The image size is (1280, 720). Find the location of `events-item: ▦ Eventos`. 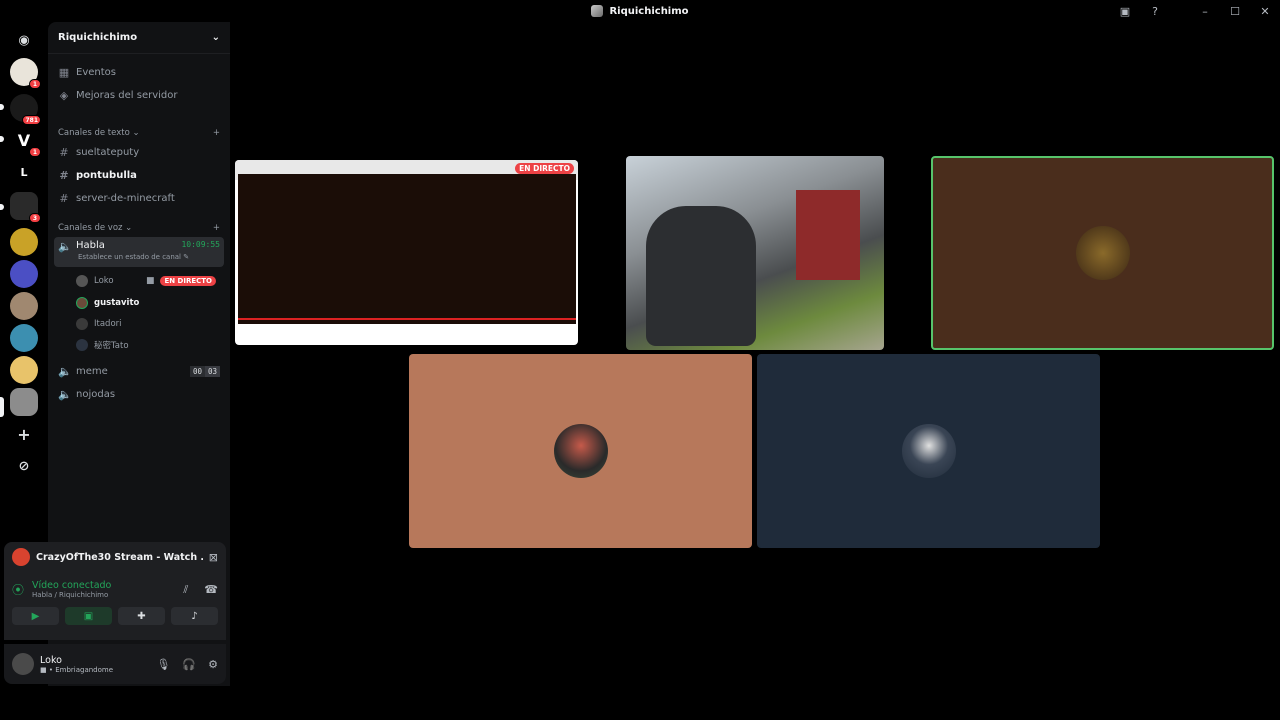

events-item: ▦ Eventos is located at coordinates (139, 72).